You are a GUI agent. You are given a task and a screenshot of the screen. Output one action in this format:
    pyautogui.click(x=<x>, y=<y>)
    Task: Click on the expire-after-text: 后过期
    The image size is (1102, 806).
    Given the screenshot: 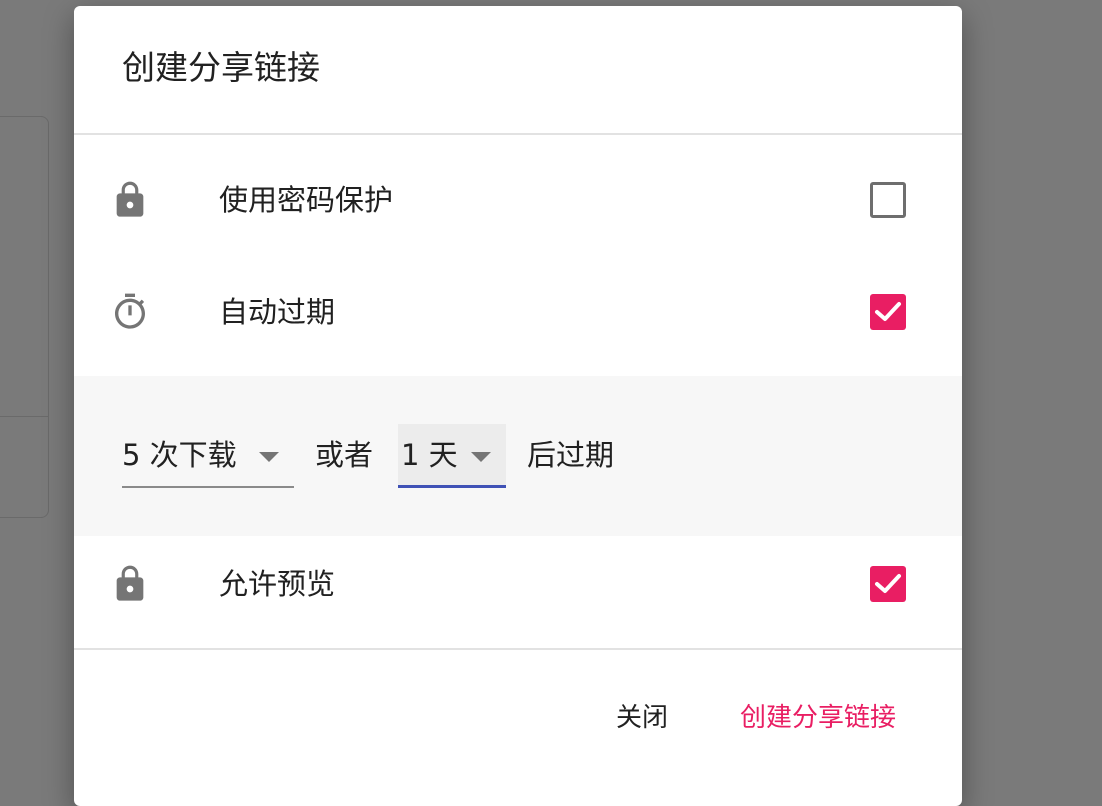 What is the action you would take?
    pyautogui.click(x=571, y=455)
    